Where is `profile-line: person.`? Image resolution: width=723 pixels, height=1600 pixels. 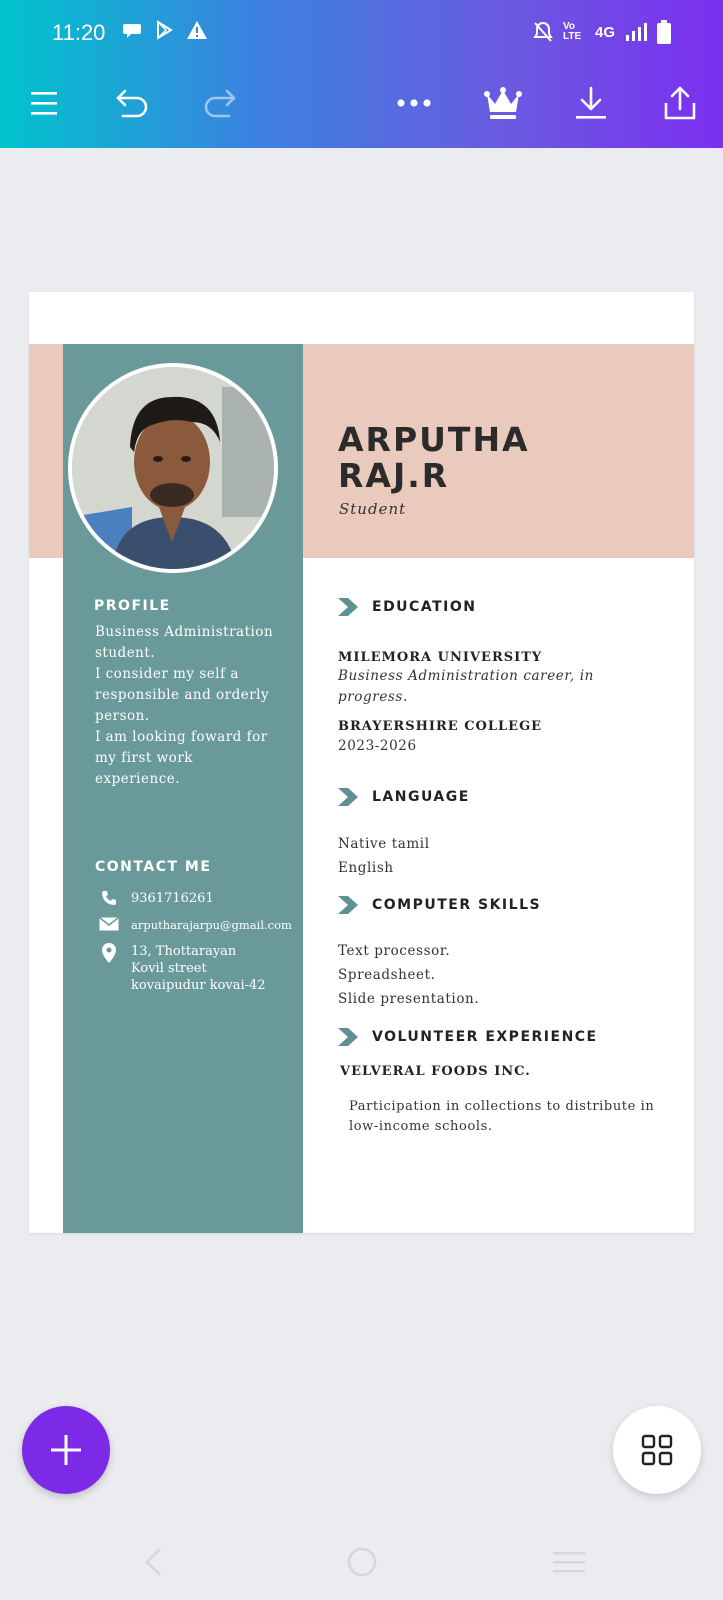 profile-line: person. is located at coordinates (122, 716).